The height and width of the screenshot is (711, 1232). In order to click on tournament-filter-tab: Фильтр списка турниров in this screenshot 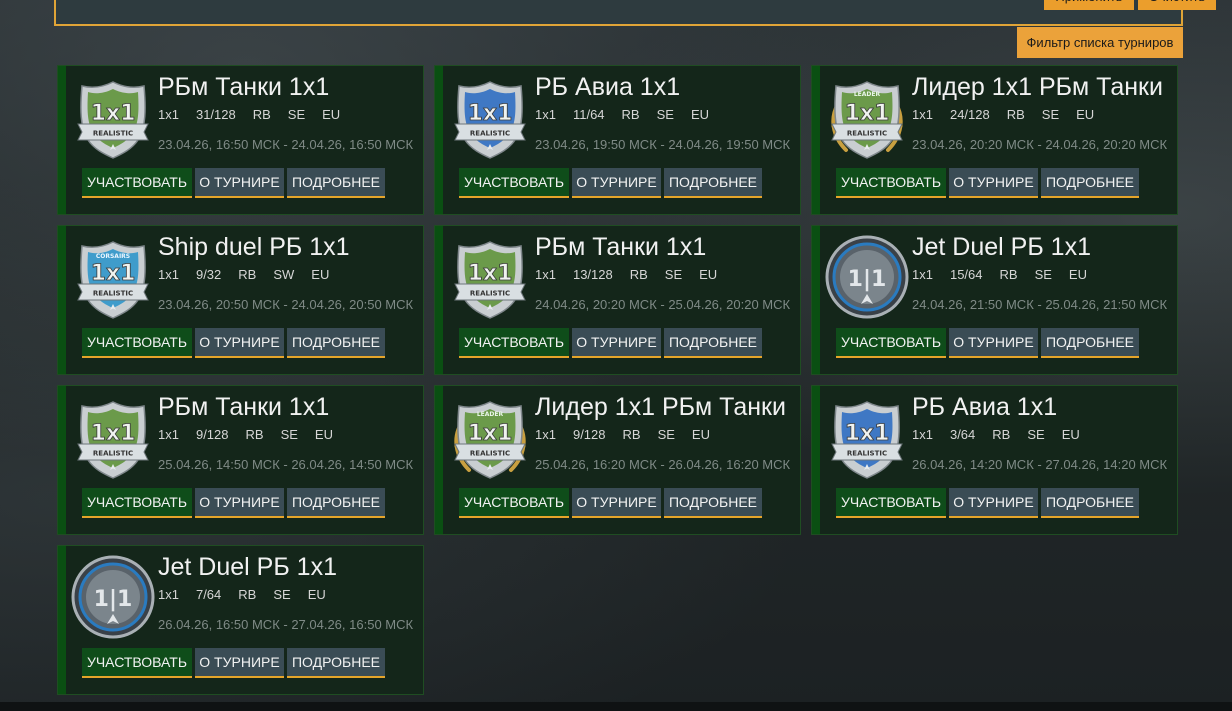, I will do `click(1100, 42)`.